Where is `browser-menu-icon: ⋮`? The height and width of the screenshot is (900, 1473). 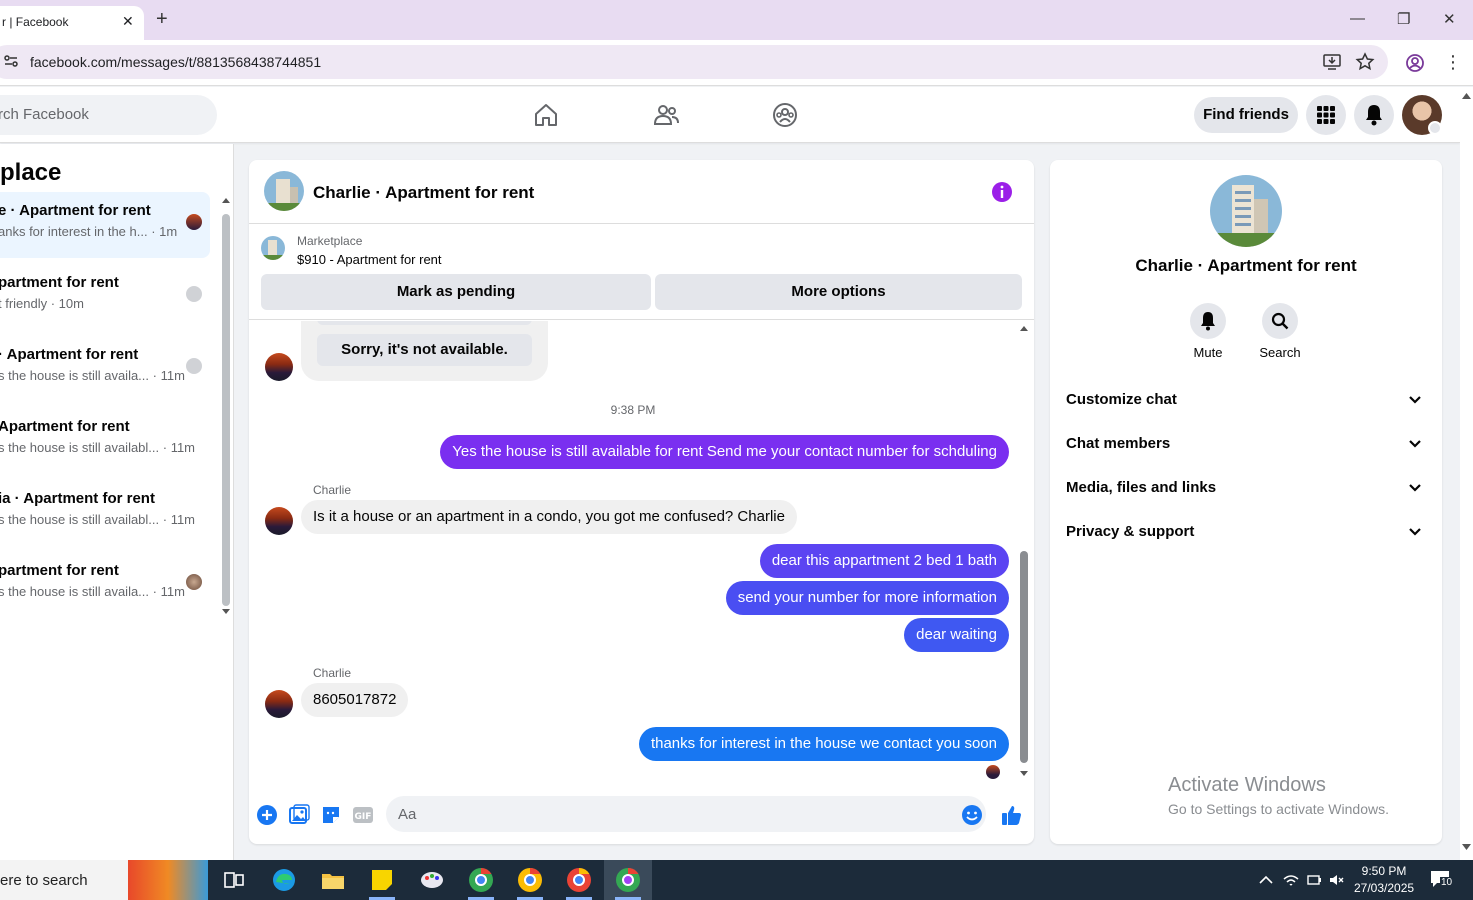 browser-menu-icon: ⋮ is located at coordinates (1454, 62).